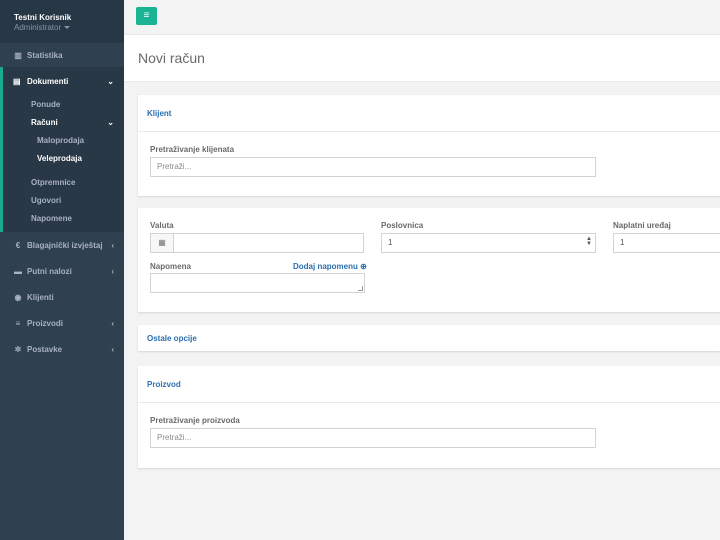 The height and width of the screenshot is (540, 720). What do you see at coordinates (402, 225) in the screenshot?
I see `poslovnica-label: Poslovnica` at bounding box center [402, 225].